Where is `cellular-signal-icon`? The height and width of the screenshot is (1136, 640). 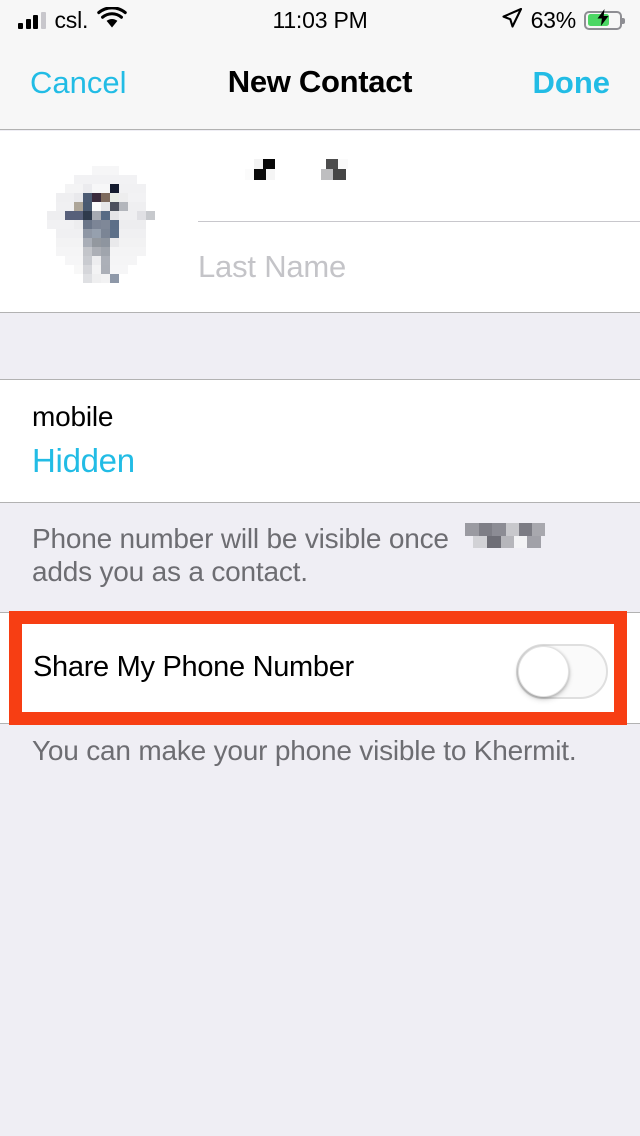 cellular-signal-icon is located at coordinates (32, 20).